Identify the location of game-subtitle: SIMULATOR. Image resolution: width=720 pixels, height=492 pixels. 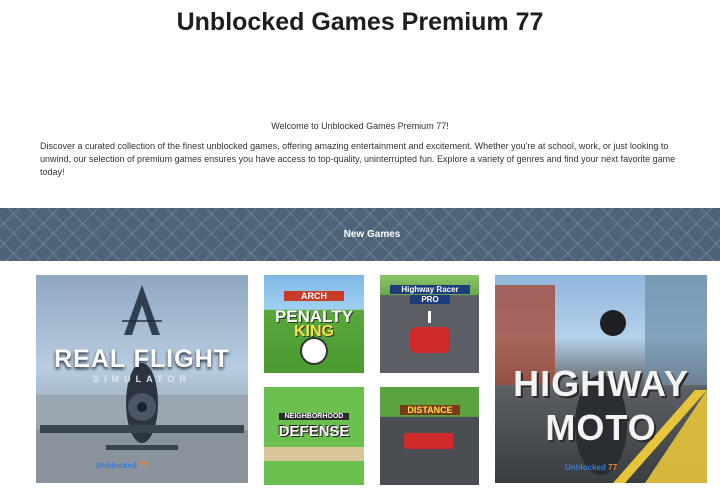
(142, 379).